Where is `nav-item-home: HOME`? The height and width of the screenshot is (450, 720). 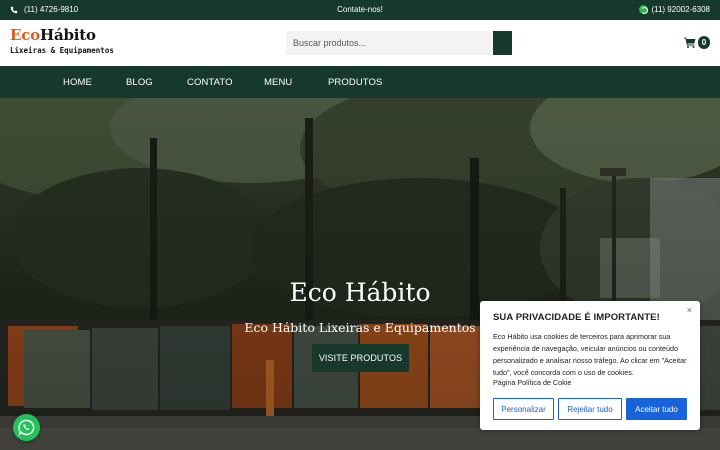 nav-item-home: HOME is located at coordinates (77, 82).